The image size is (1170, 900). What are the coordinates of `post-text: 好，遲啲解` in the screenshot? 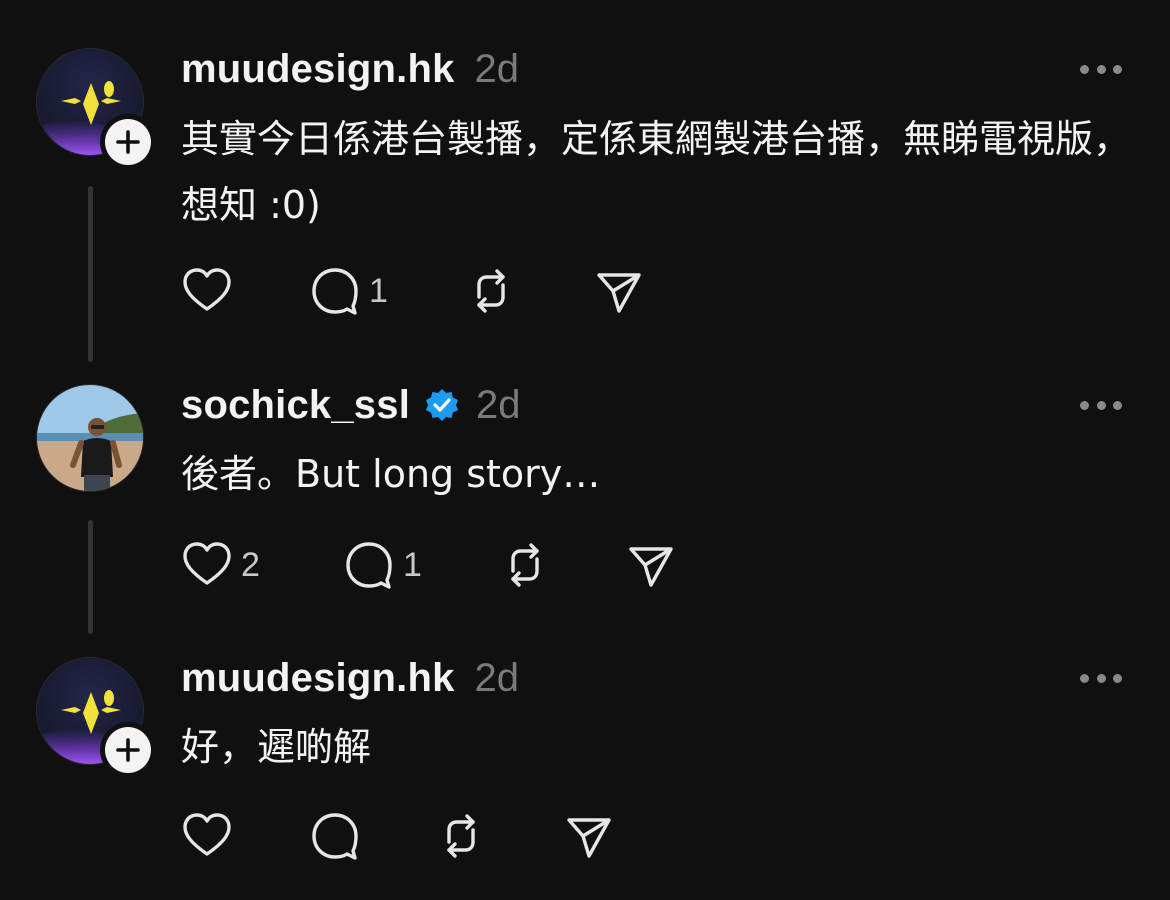 It's located at (276, 747).